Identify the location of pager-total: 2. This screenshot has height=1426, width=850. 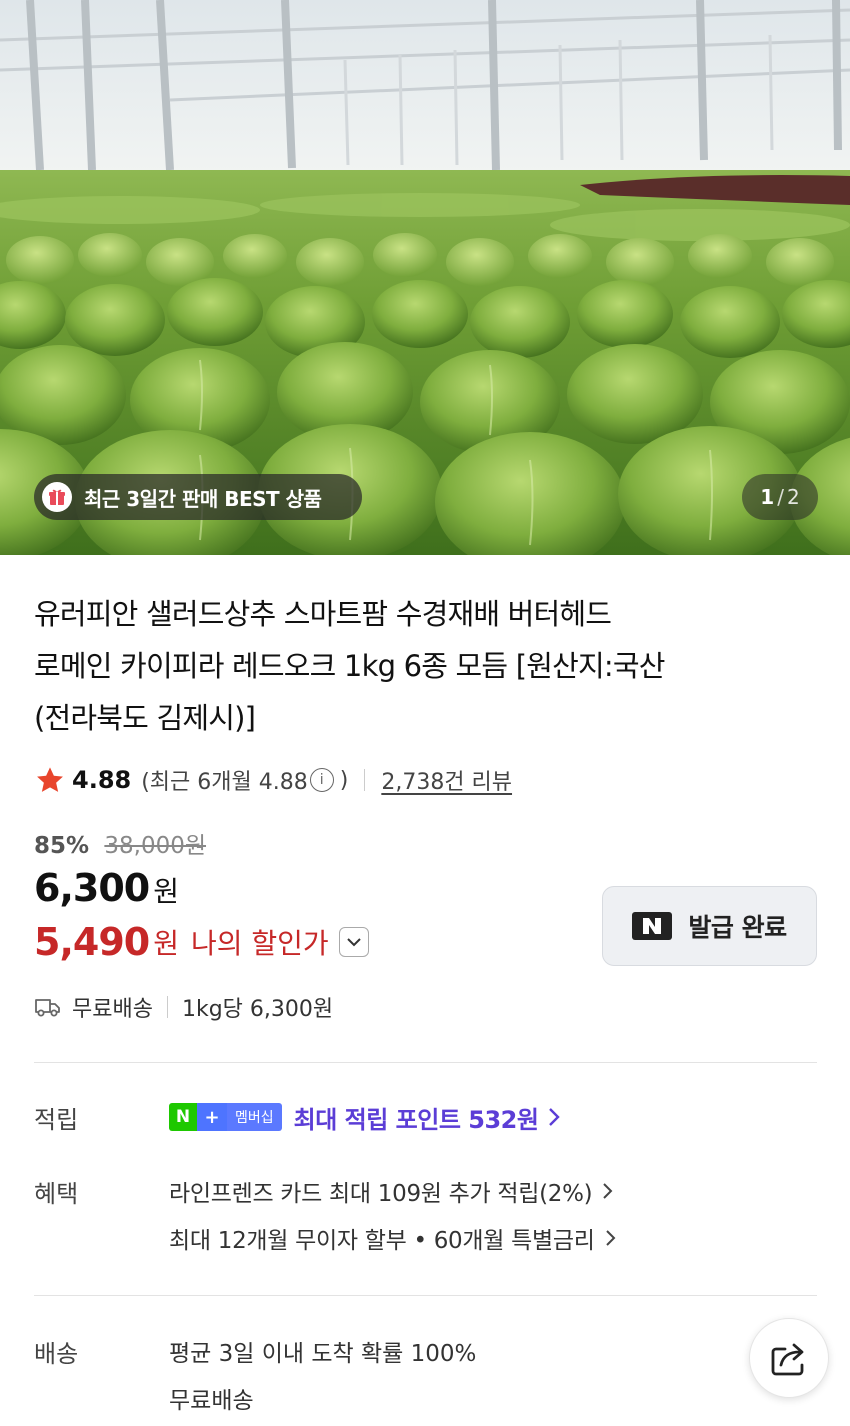
(793, 497).